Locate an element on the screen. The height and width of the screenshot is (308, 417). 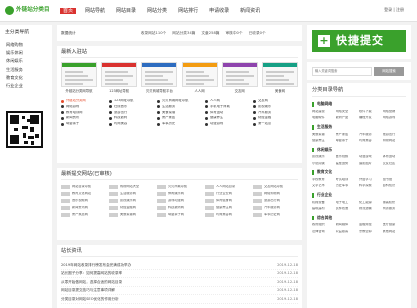
site-link: 网络游戏 is located at coordinates (83, 107).